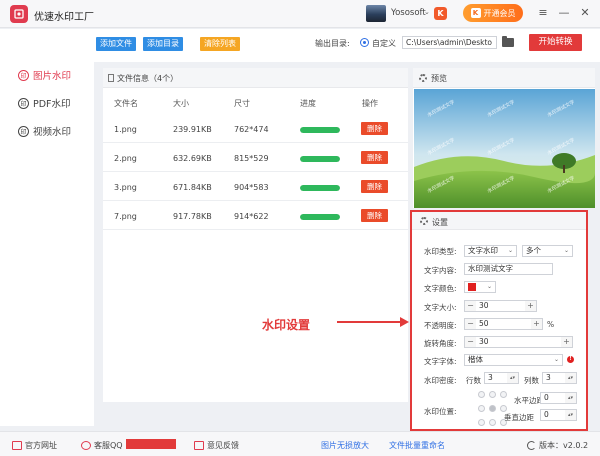 This screenshot has height=456, width=600. What do you see at coordinates (440, 380) in the screenshot?
I see `watermark-density-label: 水印密度:` at bounding box center [440, 380].